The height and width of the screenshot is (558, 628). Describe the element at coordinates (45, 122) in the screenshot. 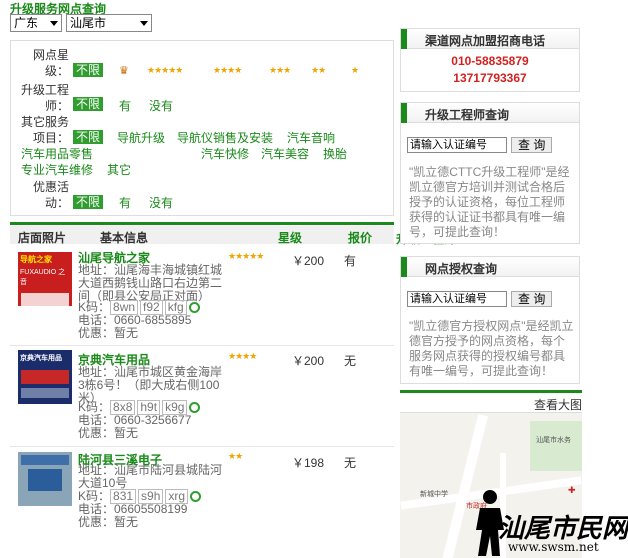

I see `other-label: 其它服务` at that location.